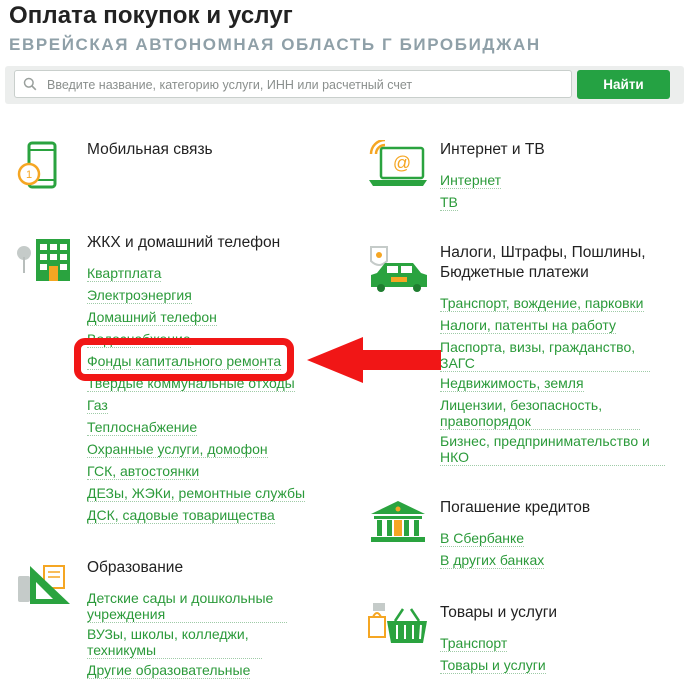  What do you see at coordinates (174, 165) in the screenshot?
I see `category-mobile: 1 Мобильная связь` at bounding box center [174, 165].